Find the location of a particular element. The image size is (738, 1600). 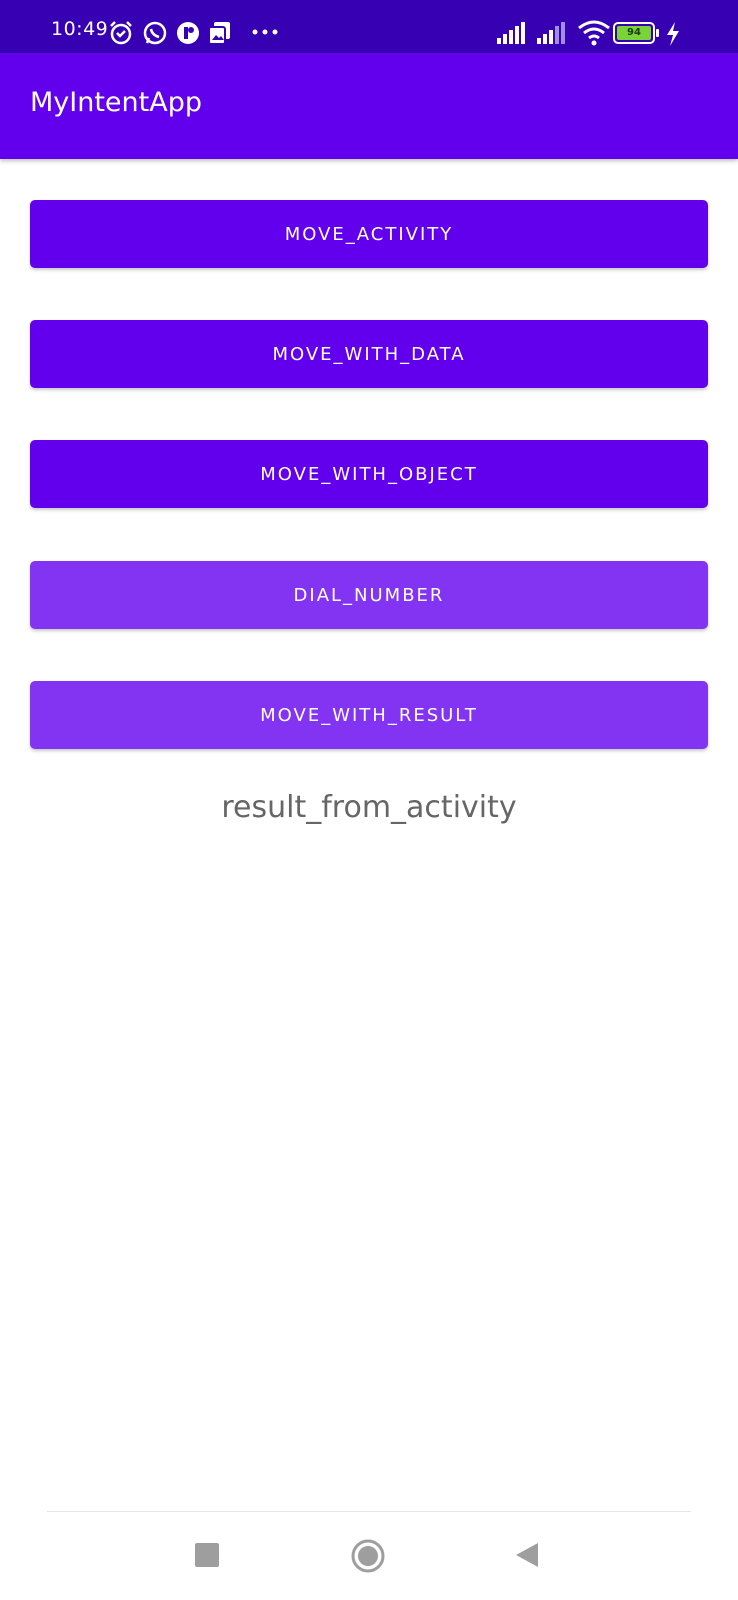

whatsapp-icon is located at coordinates (155, 33).